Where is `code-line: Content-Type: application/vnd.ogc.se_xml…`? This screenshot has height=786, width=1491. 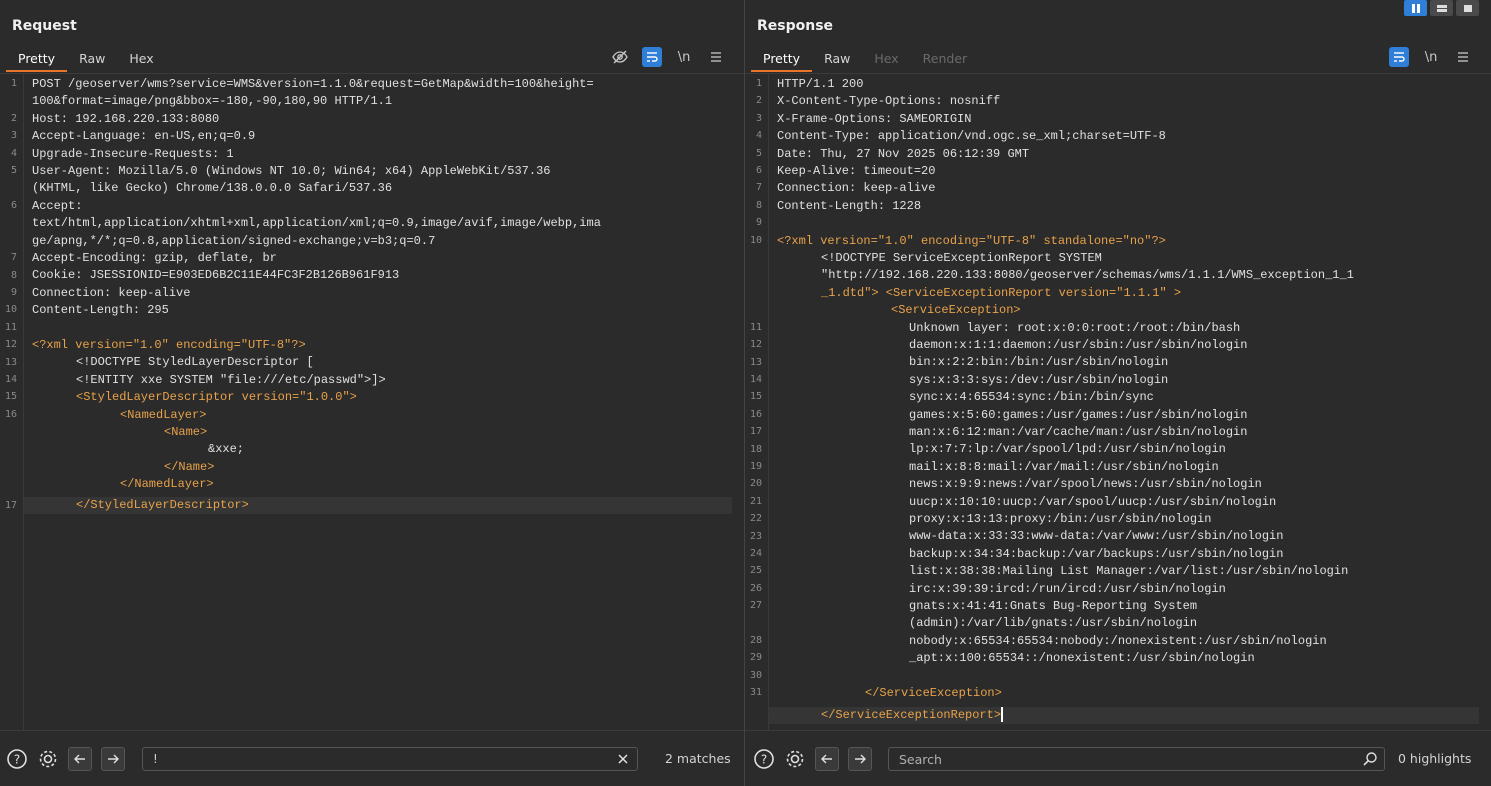
code-line: Content-Type: application/vnd.ogc.se_xml… is located at coordinates (971, 136).